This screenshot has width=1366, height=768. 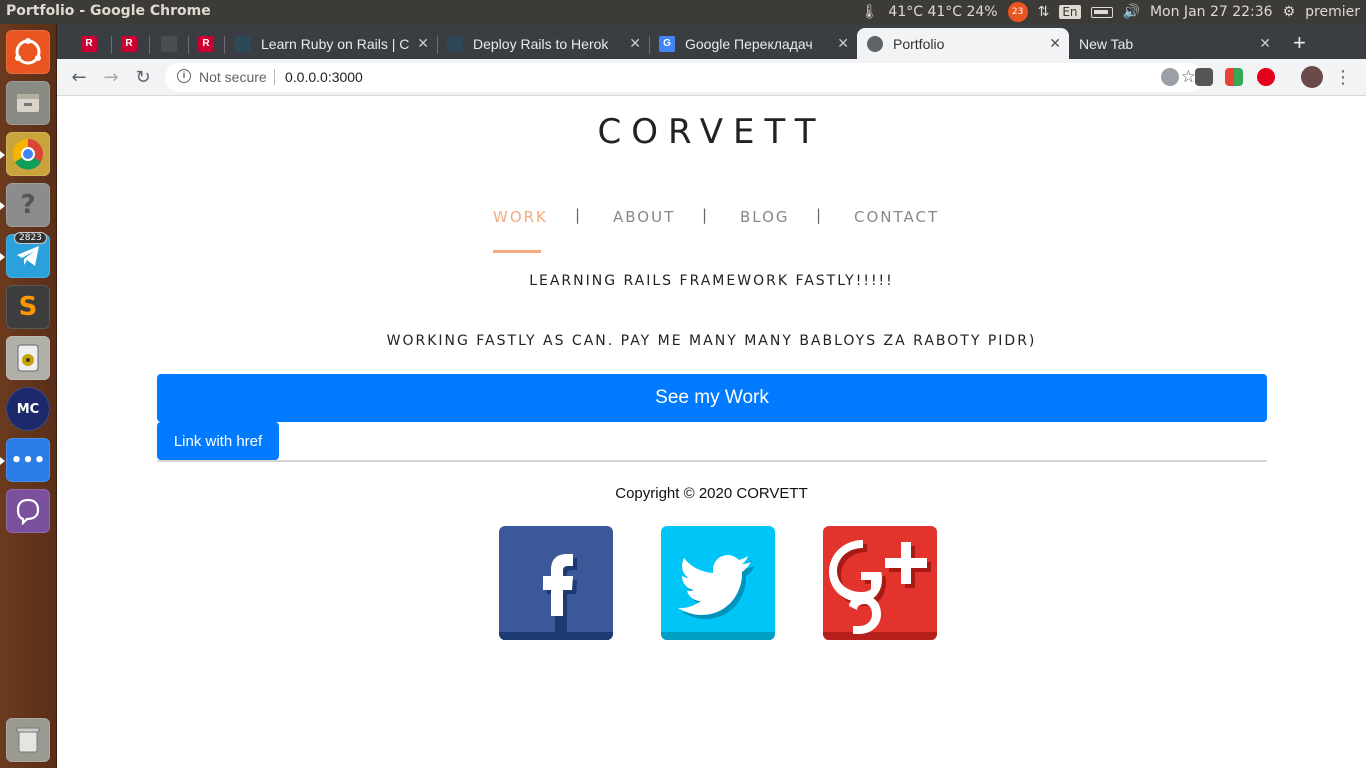 What do you see at coordinates (111, 77) in the screenshot?
I see `forward-arrow-icon: →` at bounding box center [111, 77].